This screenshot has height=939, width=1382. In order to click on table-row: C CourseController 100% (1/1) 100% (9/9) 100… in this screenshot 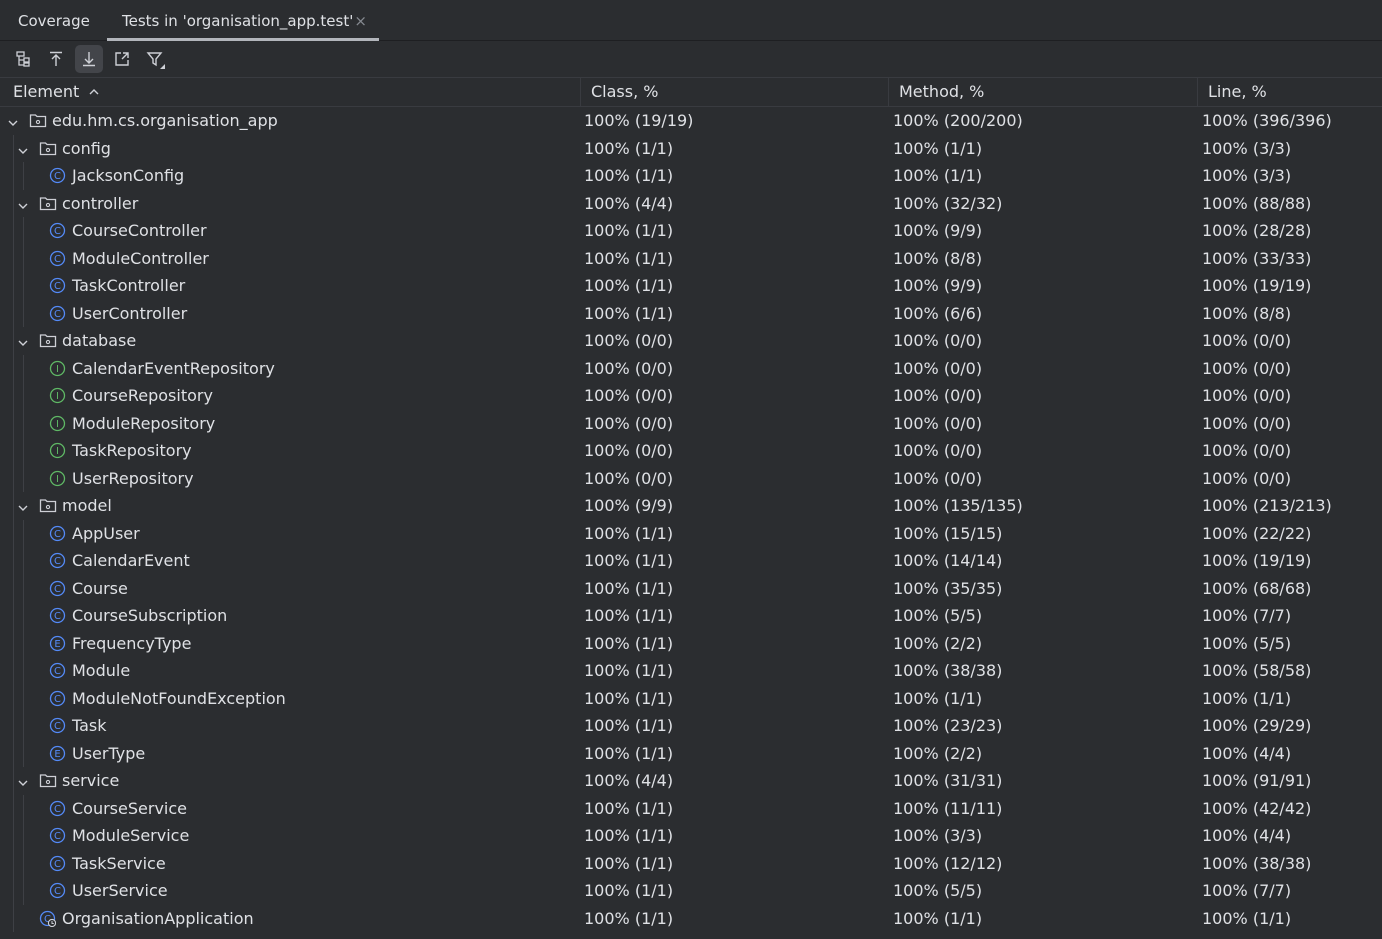, I will do `click(691, 231)`.